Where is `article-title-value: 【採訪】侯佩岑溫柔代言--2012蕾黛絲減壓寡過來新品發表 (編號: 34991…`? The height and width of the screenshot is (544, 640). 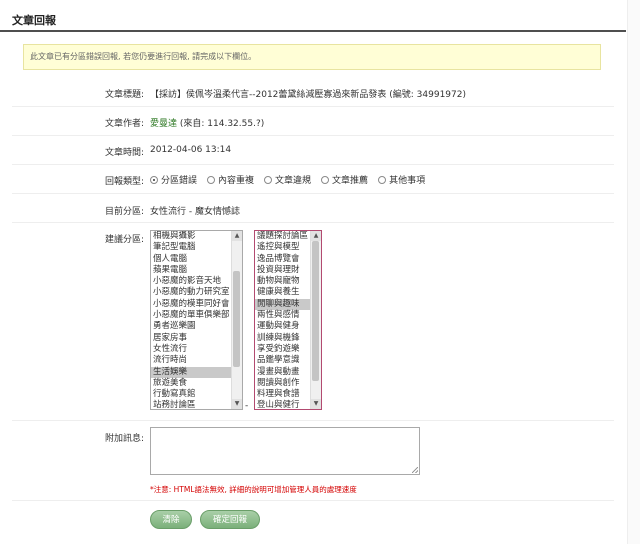
article-title-value: 【採訪】侯佩岑溫柔代言--2012蕾黛絲減壓寡過來新品發表 (編號: 34991… is located at coordinates (308, 95).